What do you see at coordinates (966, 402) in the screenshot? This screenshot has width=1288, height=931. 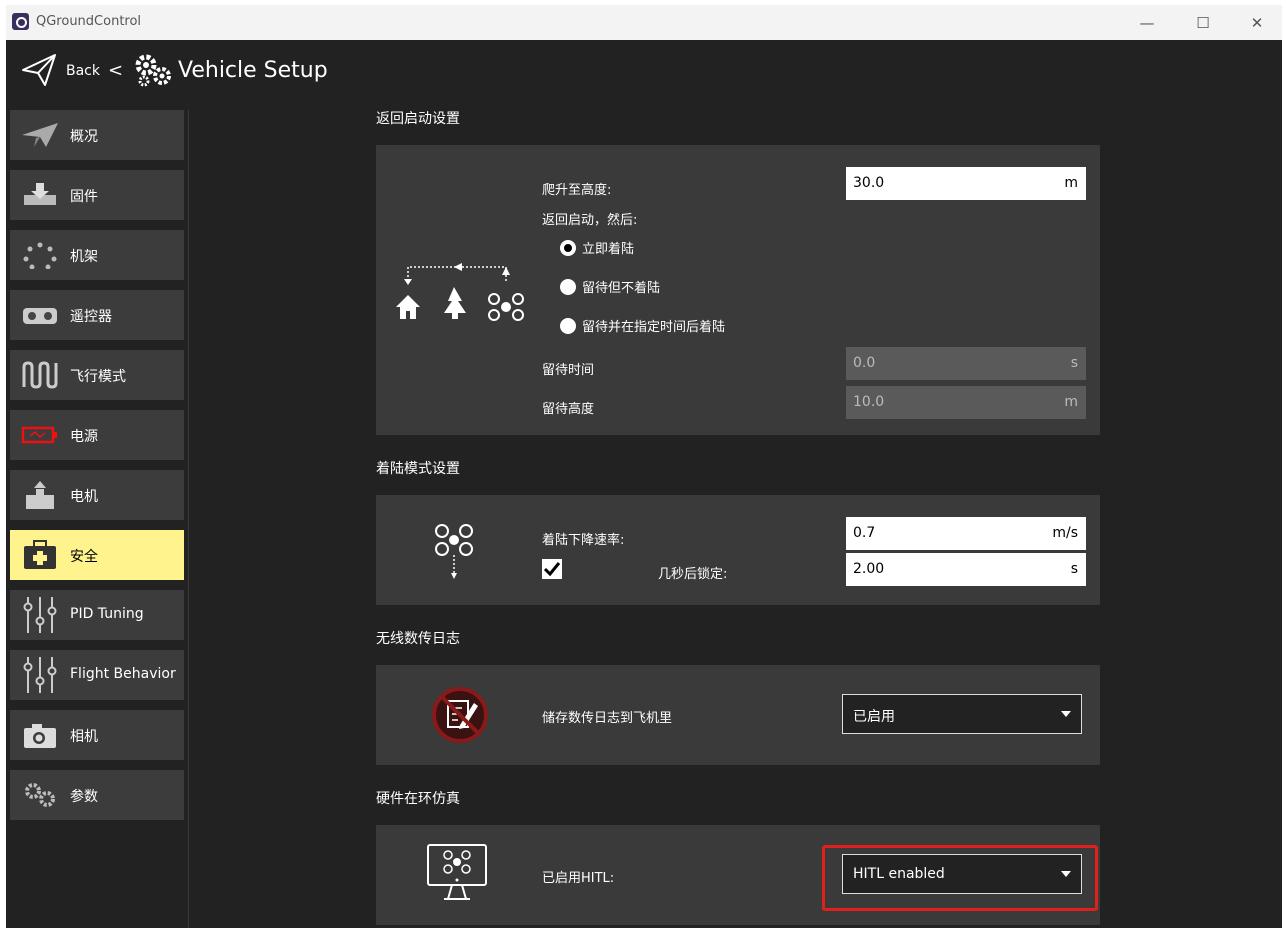 I see `loiter-altitude-field: 10.0 m` at bounding box center [966, 402].